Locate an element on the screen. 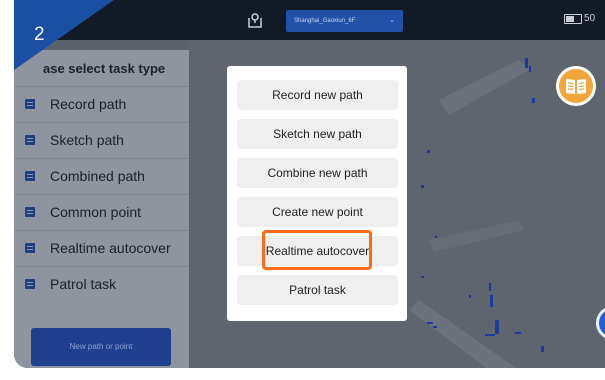  sidebar-item-patrol-task: Patrol task is located at coordinates (101, 284).